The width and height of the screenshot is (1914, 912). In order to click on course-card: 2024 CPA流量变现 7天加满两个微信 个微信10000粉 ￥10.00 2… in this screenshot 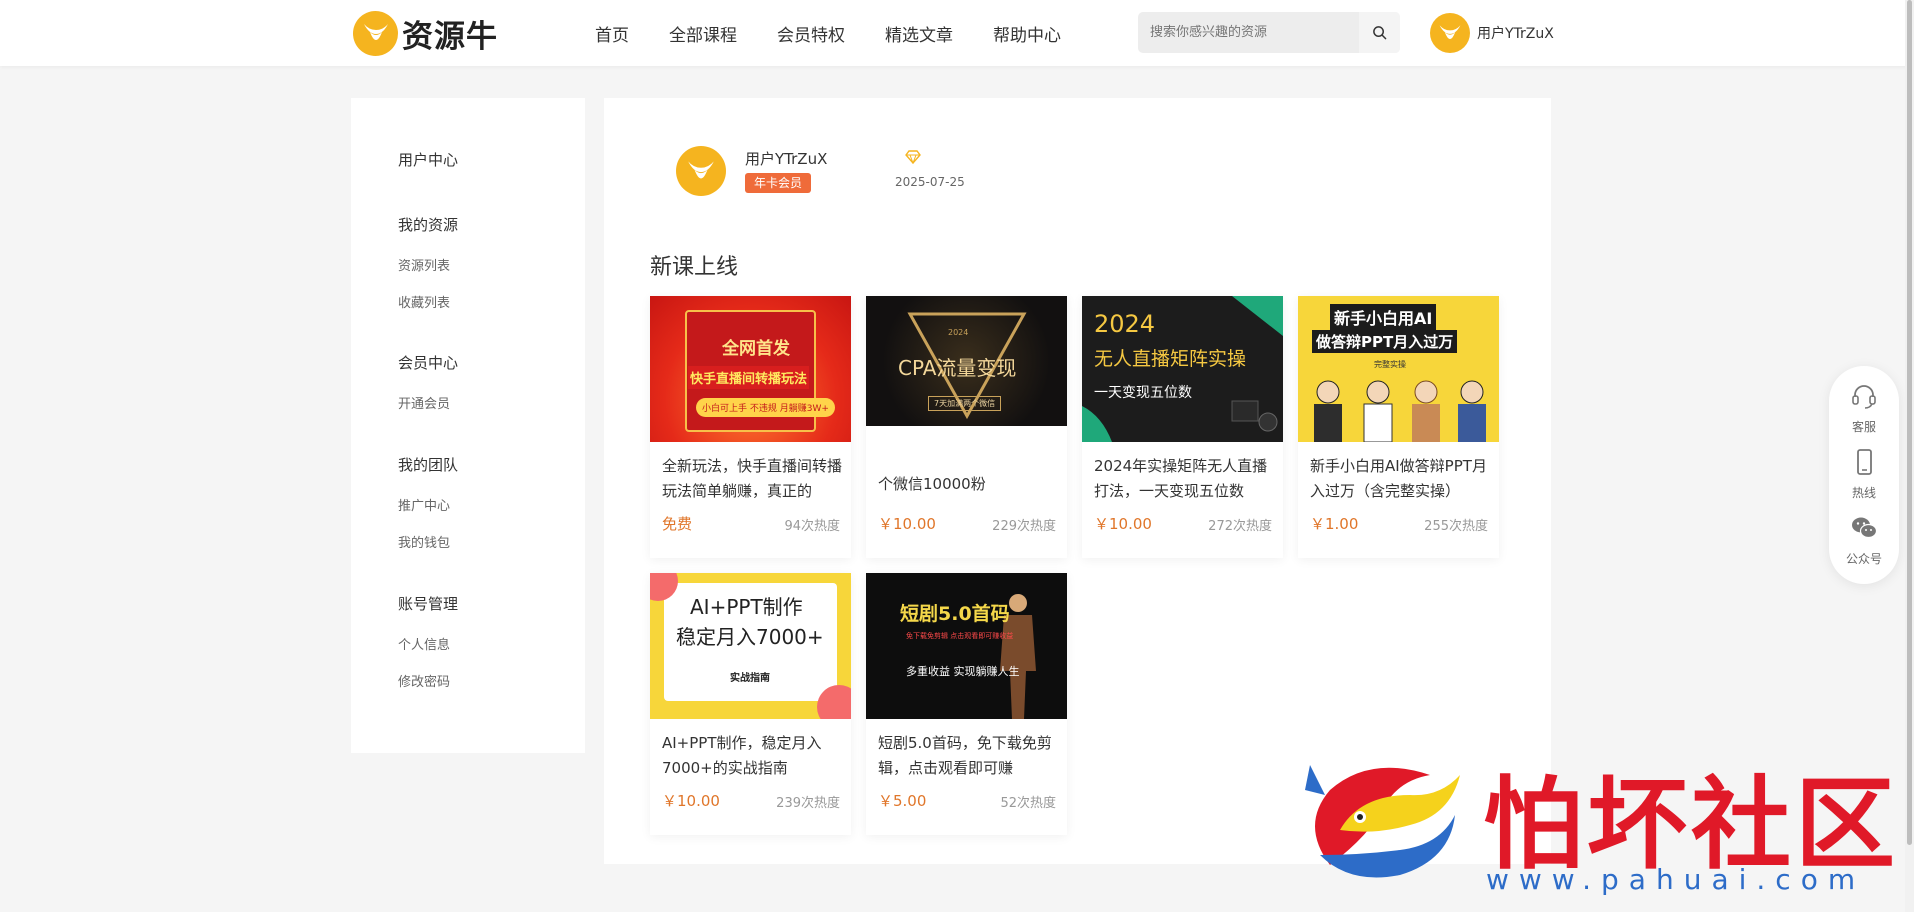, I will do `click(966, 427)`.